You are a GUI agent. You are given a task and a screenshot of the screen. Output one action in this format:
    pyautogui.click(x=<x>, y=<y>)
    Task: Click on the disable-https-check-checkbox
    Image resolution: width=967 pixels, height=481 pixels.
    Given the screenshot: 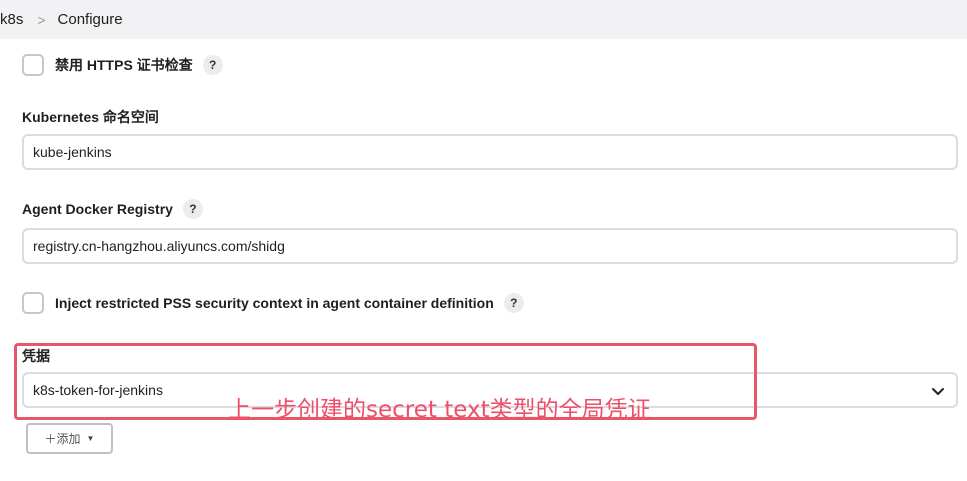 What is the action you would take?
    pyautogui.click(x=33, y=65)
    